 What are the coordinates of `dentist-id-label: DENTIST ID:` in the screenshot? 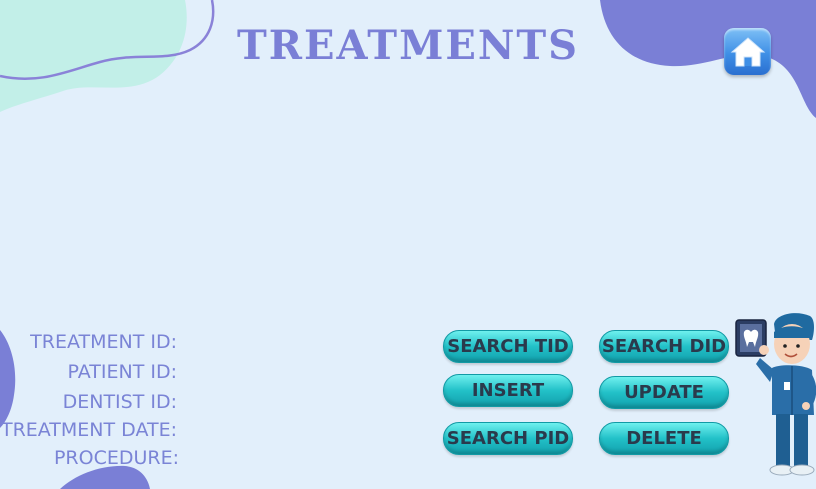 It's located at (119, 402).